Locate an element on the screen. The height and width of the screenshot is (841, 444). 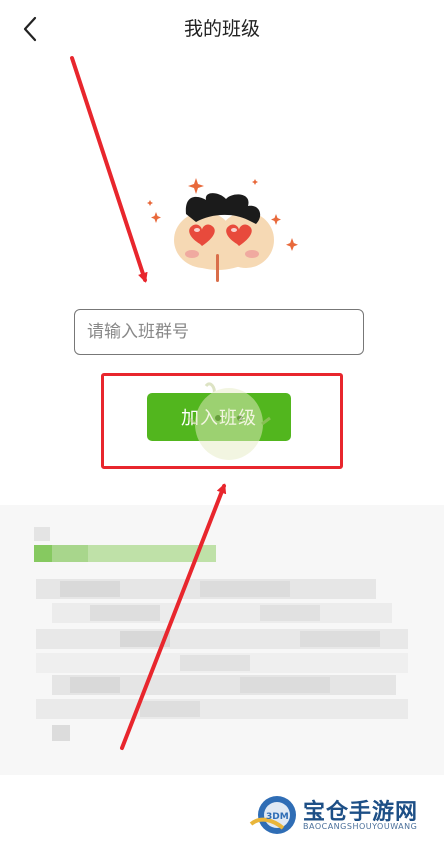
class-number-input is located at coordinates (219, 332).